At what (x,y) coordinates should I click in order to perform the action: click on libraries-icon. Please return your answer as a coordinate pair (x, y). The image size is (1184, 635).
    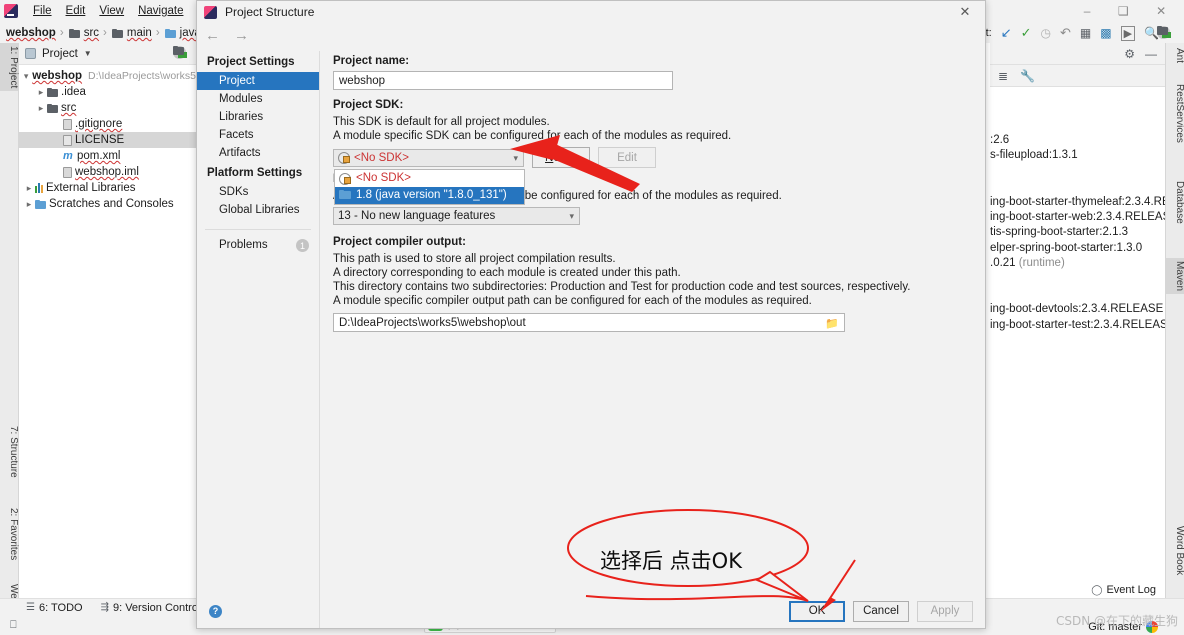
    Looking at the image, I should click on (39, 188).